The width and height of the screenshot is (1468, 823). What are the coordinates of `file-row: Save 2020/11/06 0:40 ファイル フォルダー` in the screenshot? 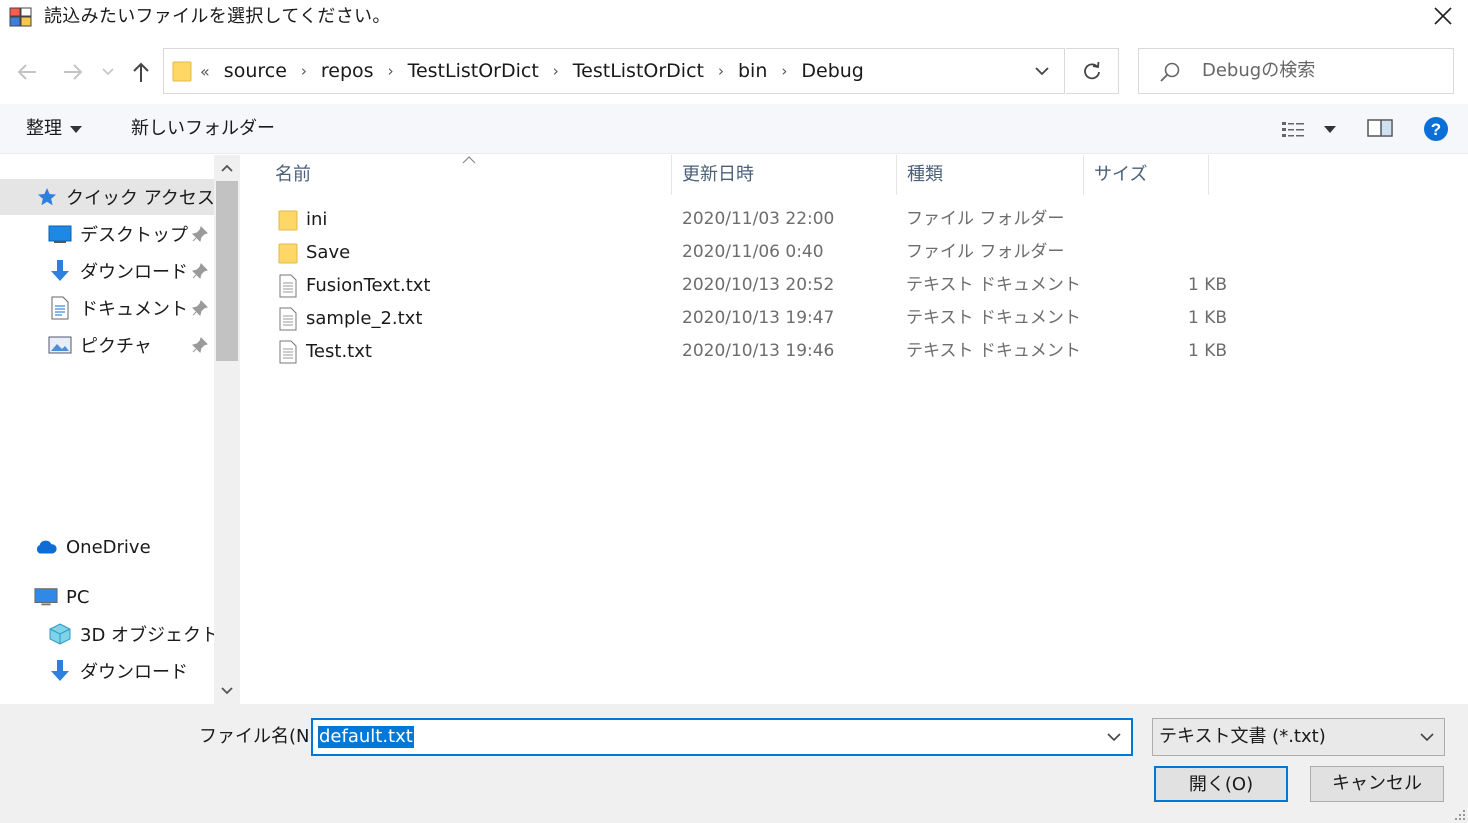 It's located at (741, 252).